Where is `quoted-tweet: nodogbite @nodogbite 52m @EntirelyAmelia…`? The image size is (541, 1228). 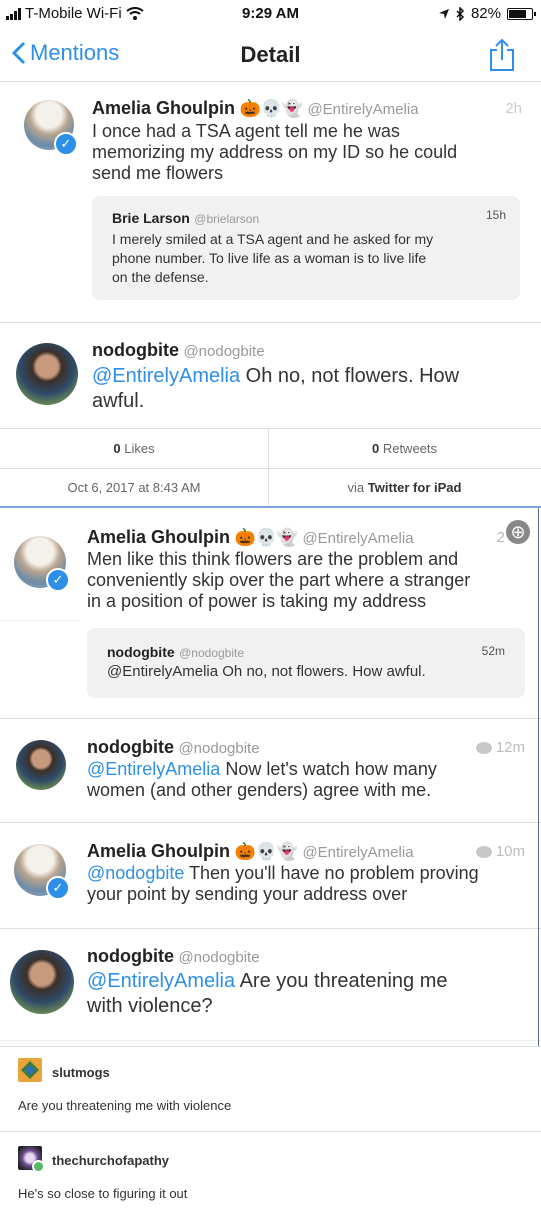 quoted-tweet: nodogbite @nodogbite 52m @EntirelyAmelia… is located at coordinates (306, 663).